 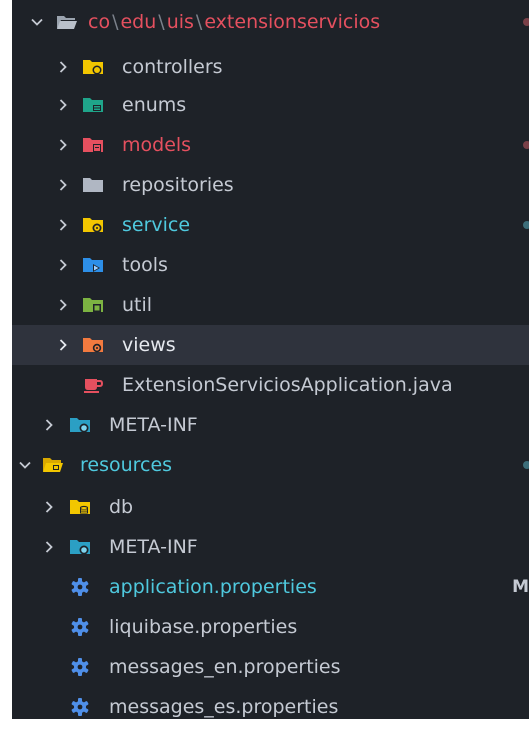 I want to click on folder-open-icon, so click(x=67, y=22).